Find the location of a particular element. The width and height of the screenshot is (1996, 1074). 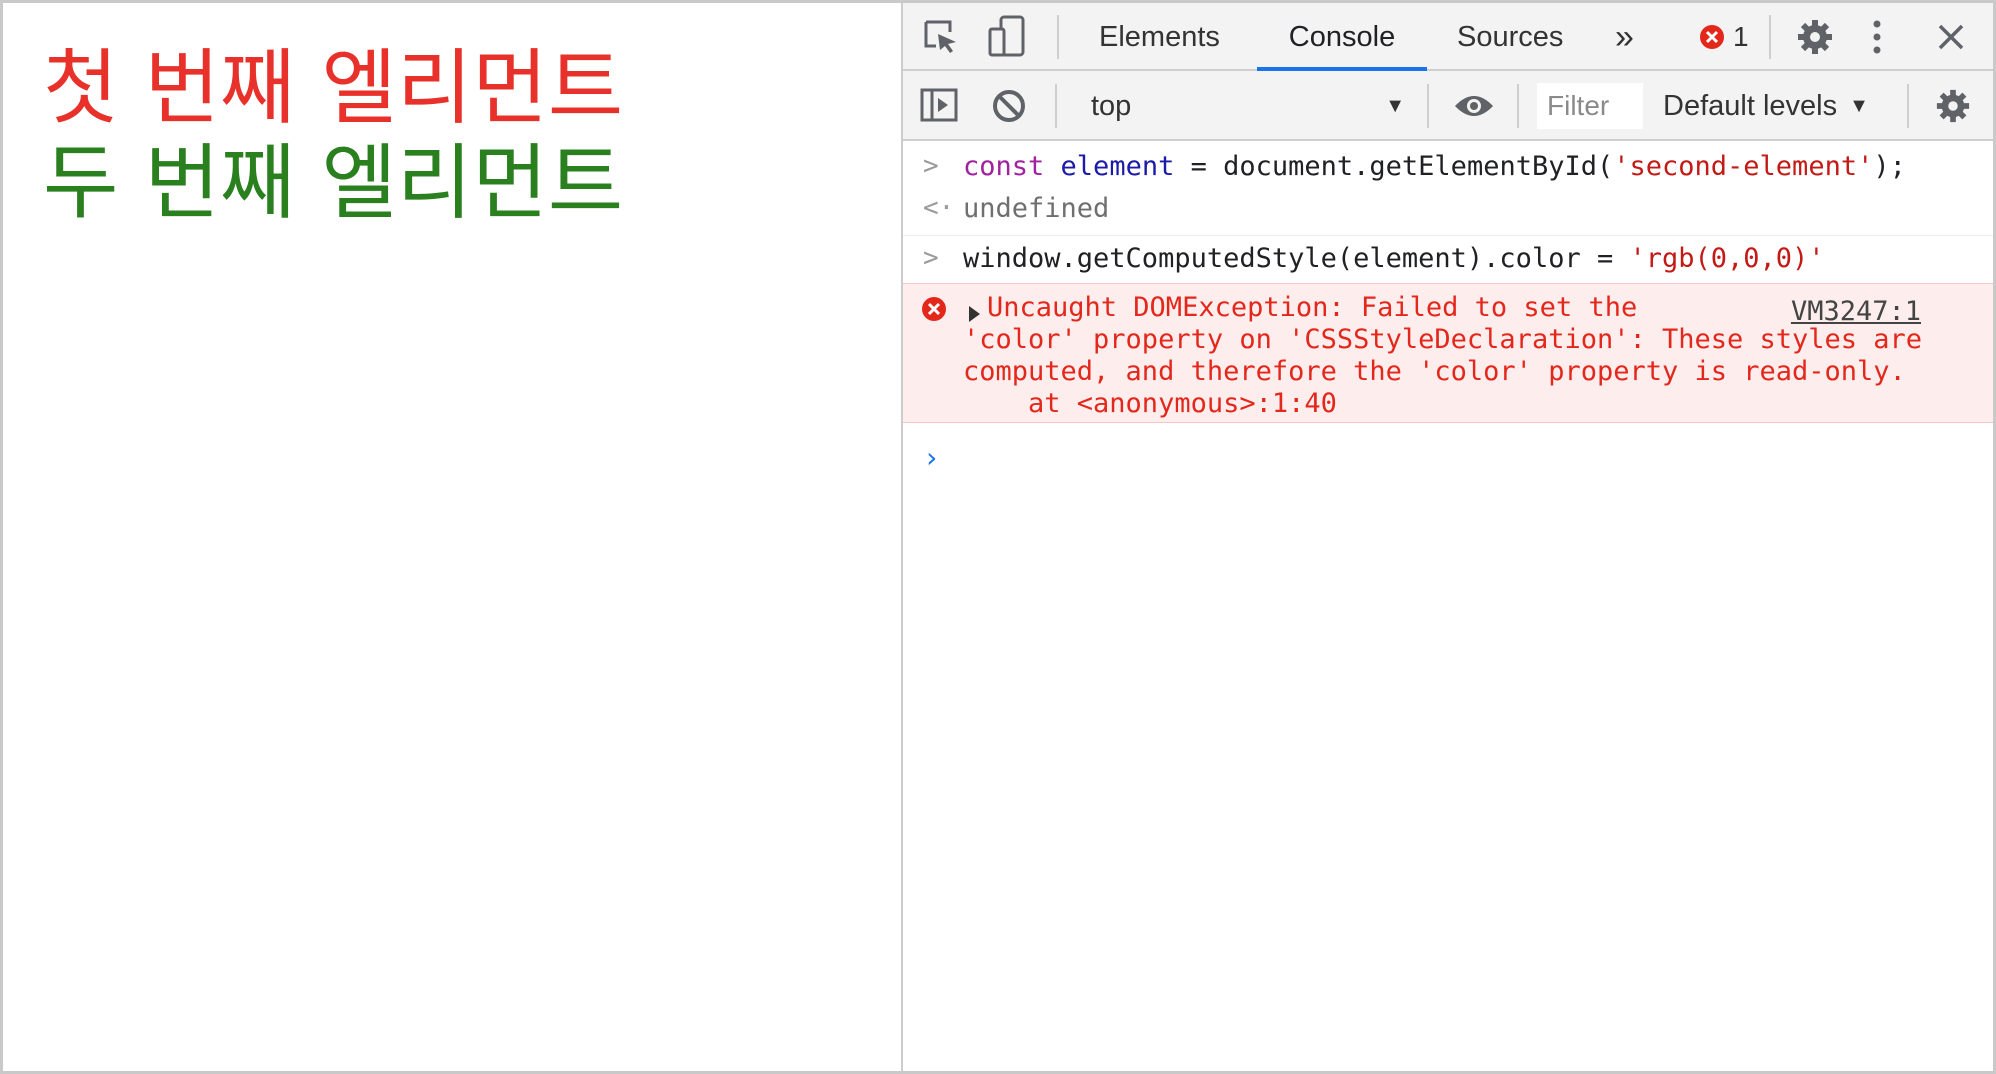

console-prompt-icon: › is located at coordinates (931, 457).